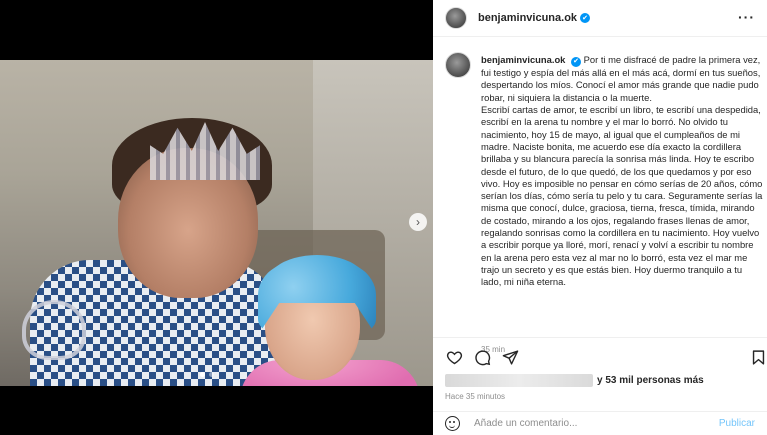 The image size is (767, 435). What do you see at coordinates (211, 374) in the screenshot?
I see `carousel-dot` at bounding box center [211, 374].